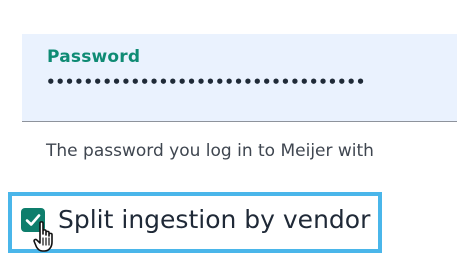 The width and height of the screenshot is (457, 262). Describe the element at coordinates (210, 151) in the screenshot. I see `password-help-text: The password you log in to Meijer with` at that location.